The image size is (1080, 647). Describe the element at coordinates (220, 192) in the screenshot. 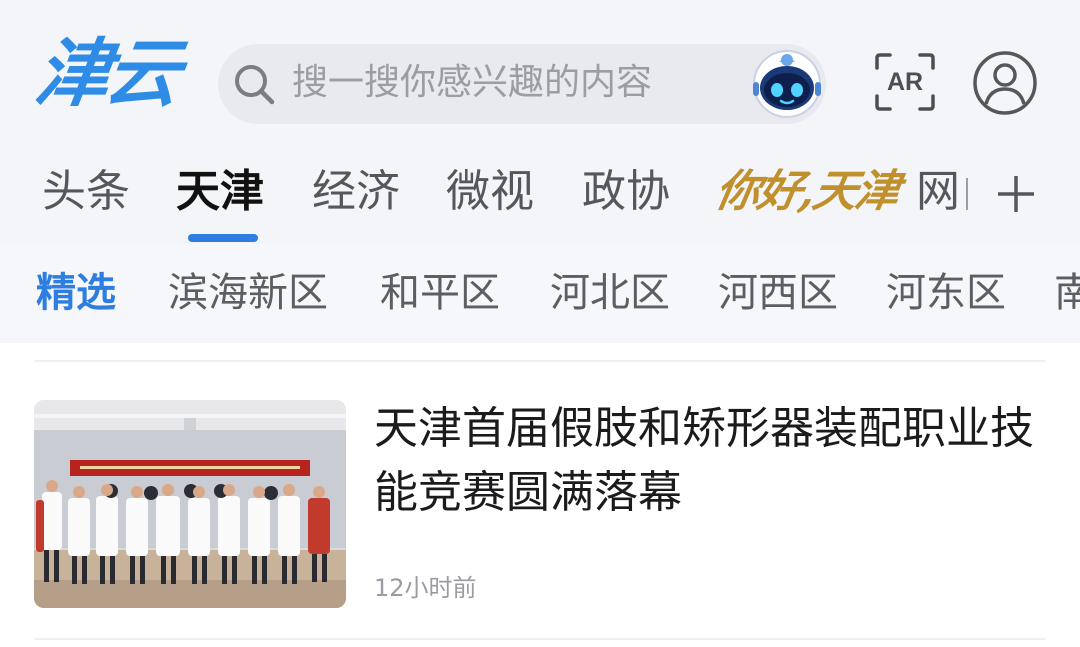

I see `tab-tianjin: 天津` at that location.